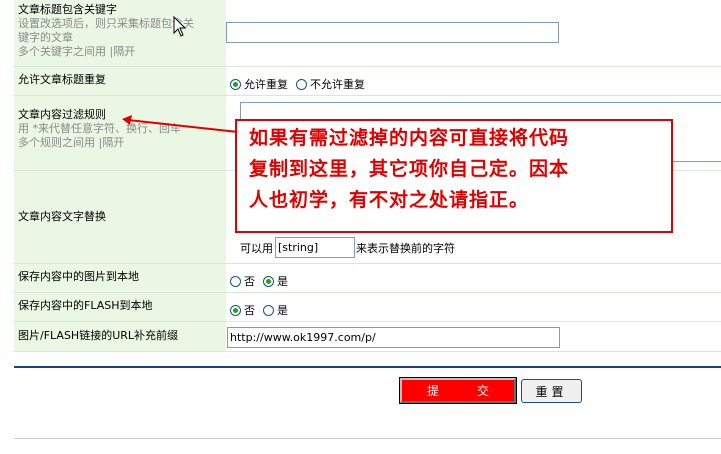  Describe the element at coordinates (392, 32) in the screenshot. I see `title-keywords-input` at that location.